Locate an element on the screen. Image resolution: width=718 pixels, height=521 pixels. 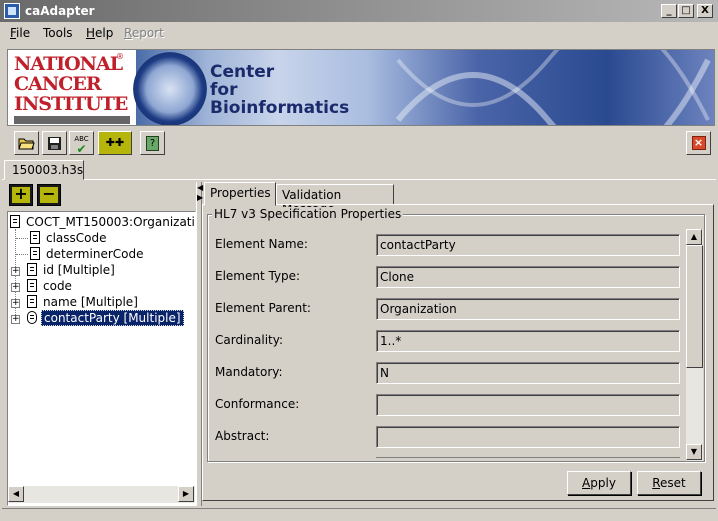
maximize-button: □ is located at coordinates (686, 11).